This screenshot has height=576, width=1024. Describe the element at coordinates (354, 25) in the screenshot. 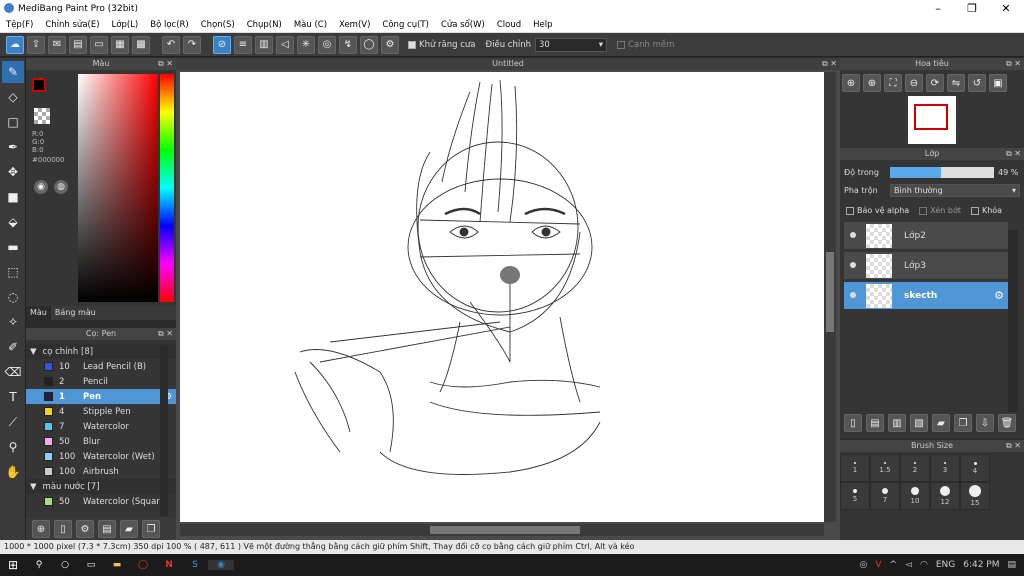

I see `menu-view: Xem(V)` at that location.